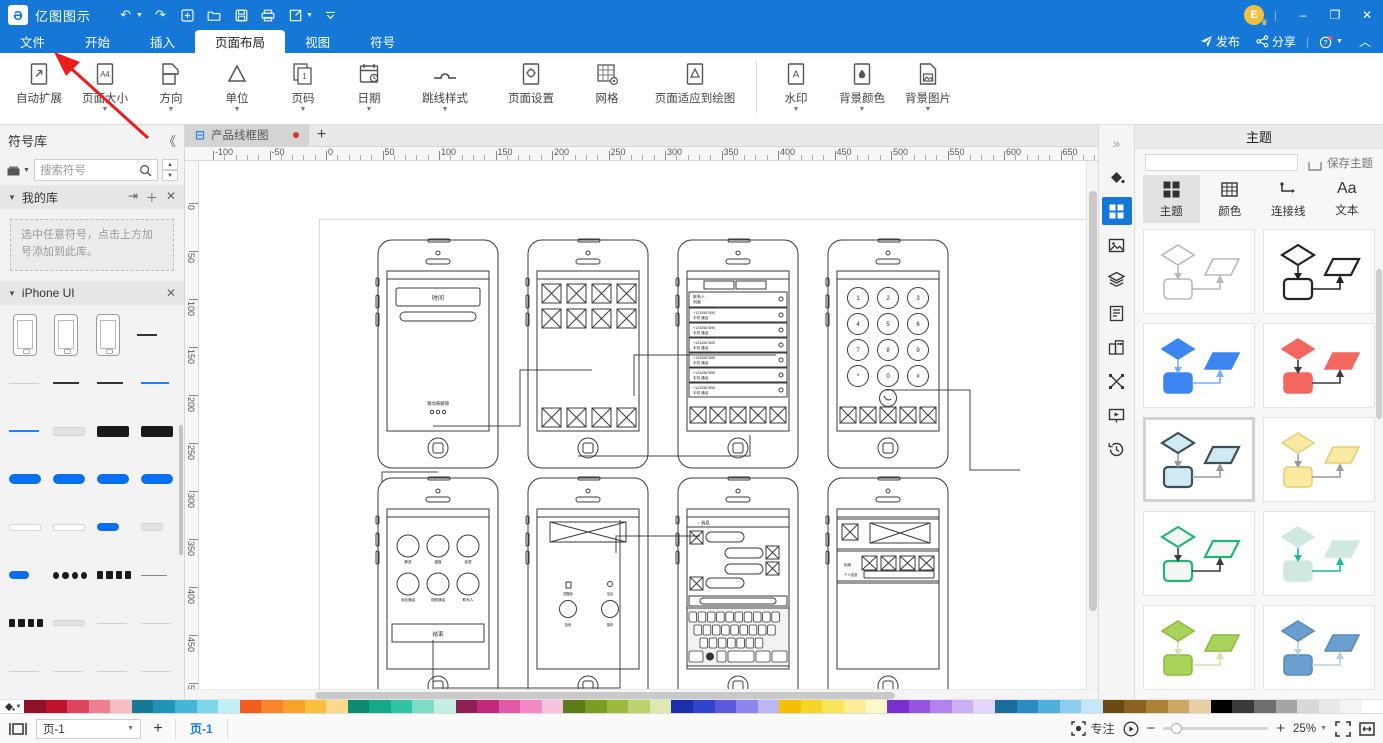  What do you see at coordinates (1288, 199) in the screenshot?
I see `tab-connector: 连接线` at bounding box center [1288, 199].